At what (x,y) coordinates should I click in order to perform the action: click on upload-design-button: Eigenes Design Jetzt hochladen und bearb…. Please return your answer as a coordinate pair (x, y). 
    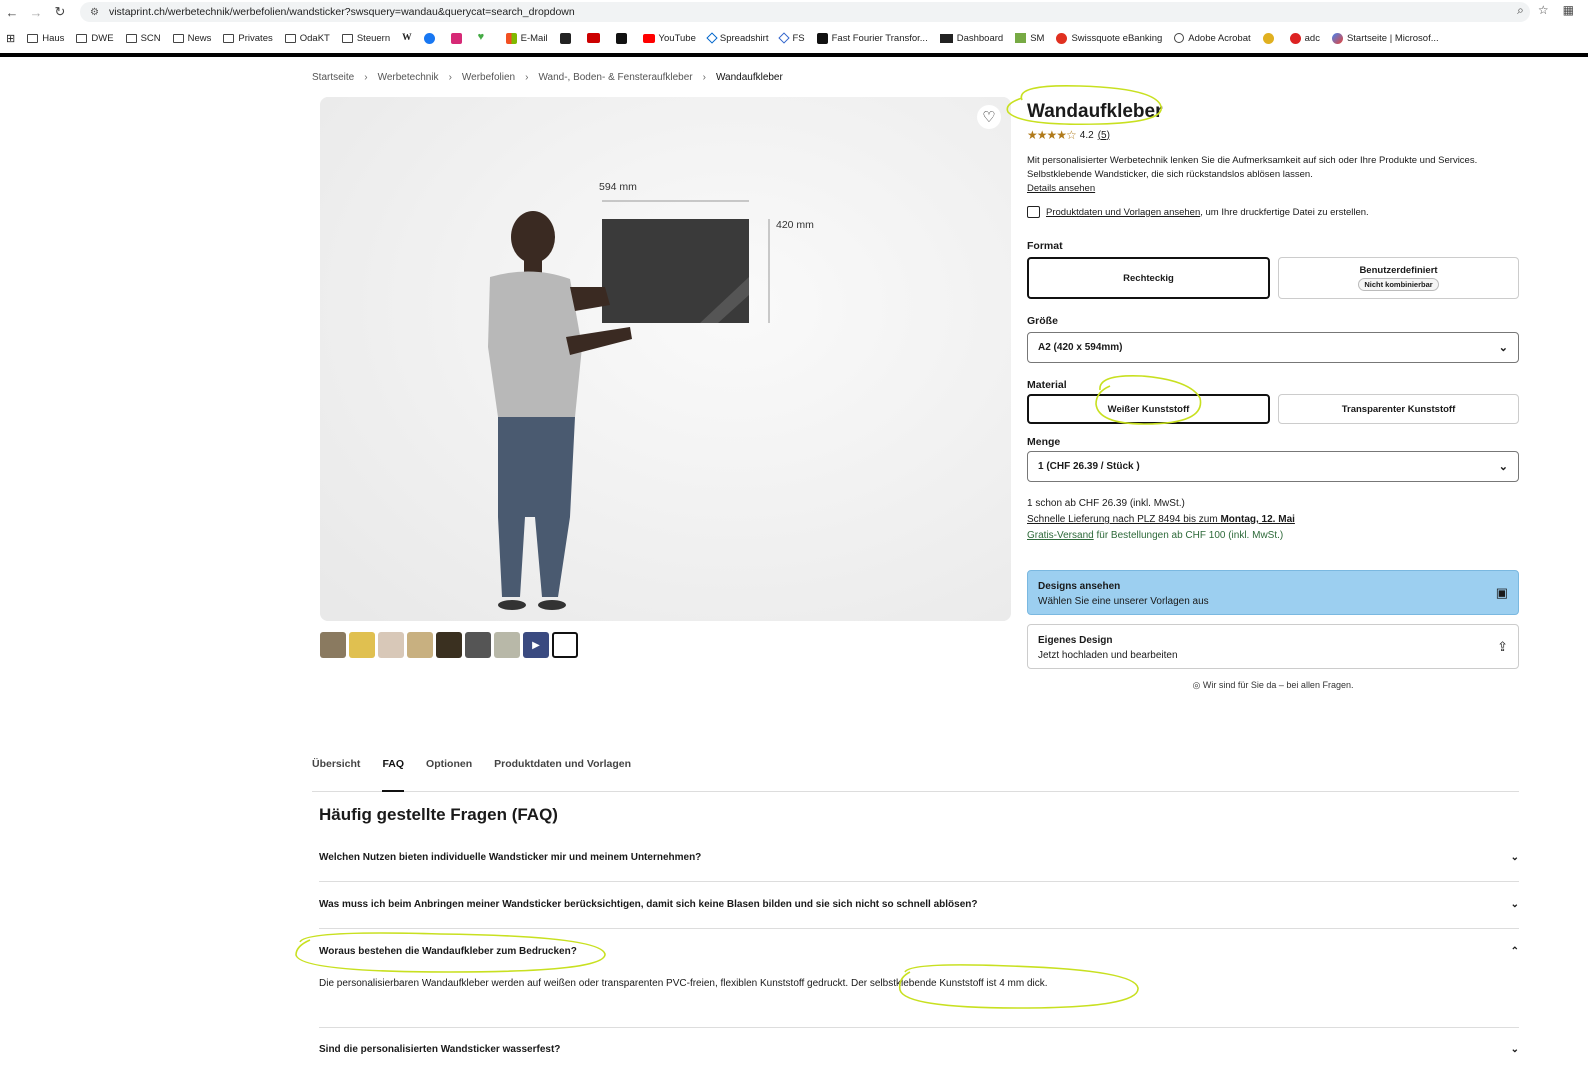
    Looking at the image, I should click on (1273, 646).